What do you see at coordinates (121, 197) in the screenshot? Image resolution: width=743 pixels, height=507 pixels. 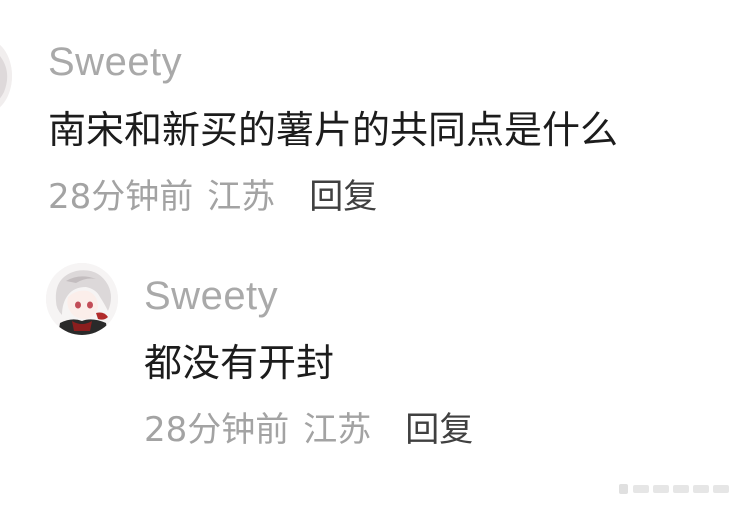 I see `main-comment-time: 28分钟前` at bounding box center [121, 197].